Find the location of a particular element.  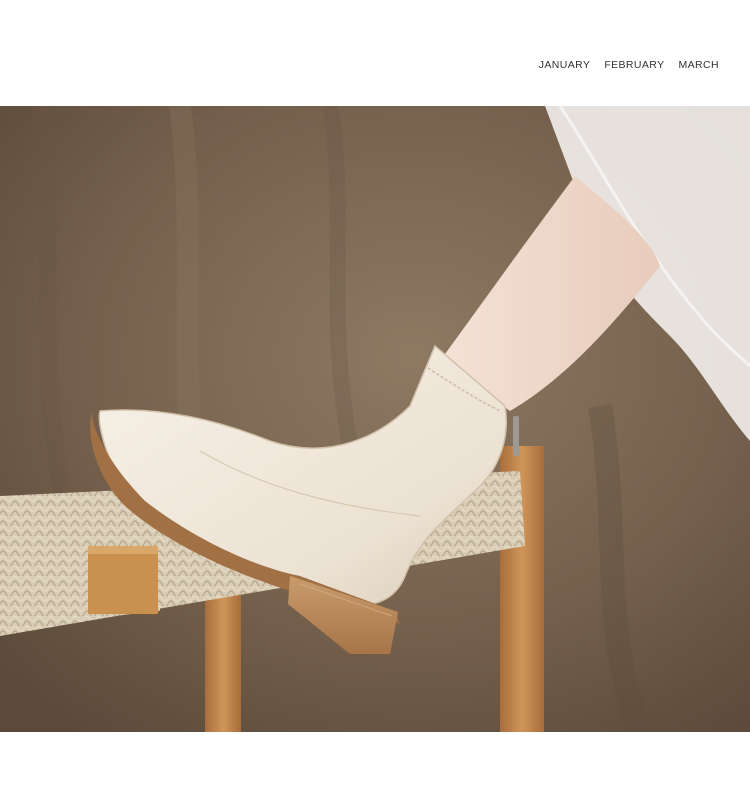

zipper-pull is located at coordinates (516, 436).